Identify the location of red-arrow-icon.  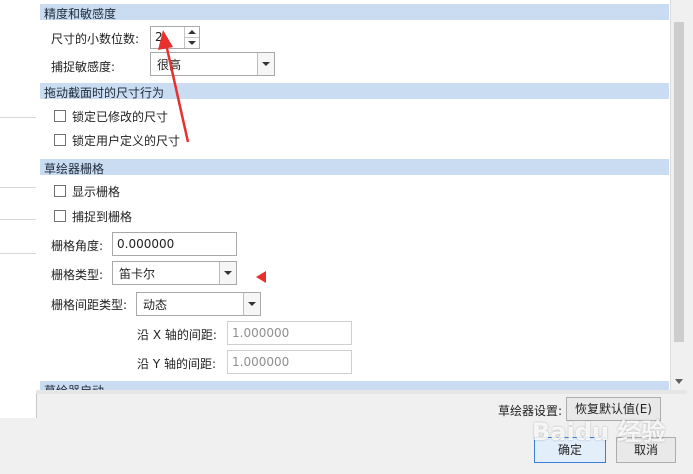
(174, 86).